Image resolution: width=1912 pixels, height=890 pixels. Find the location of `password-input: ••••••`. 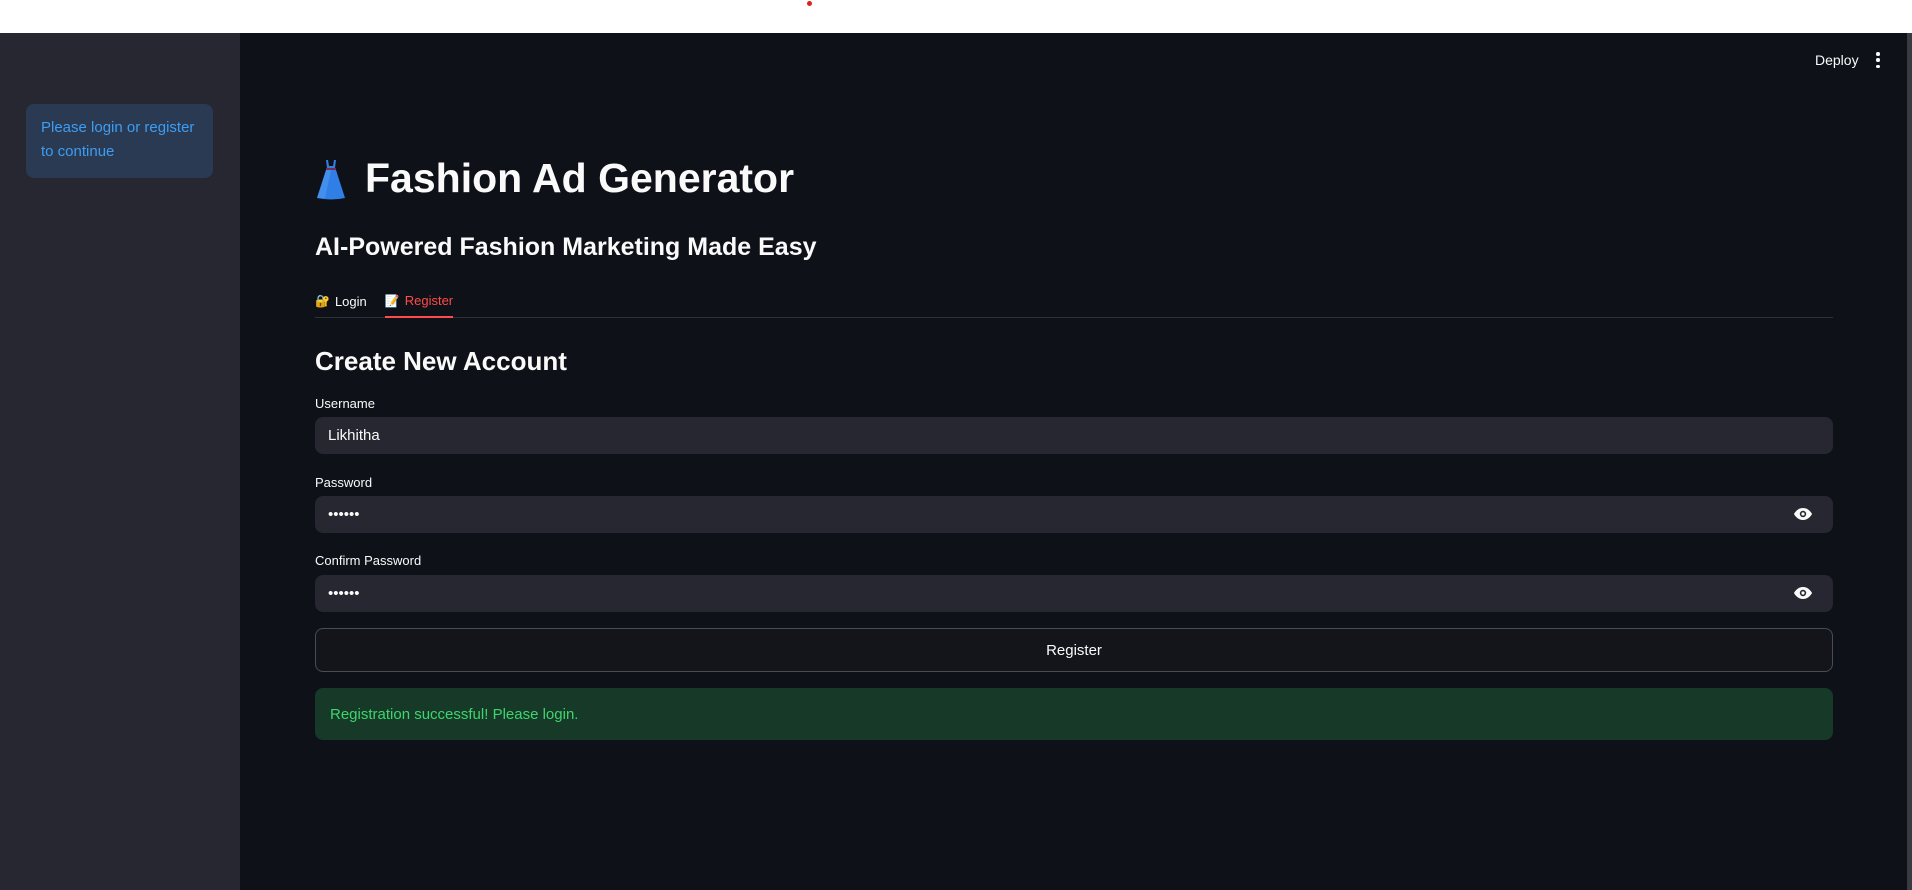

password-input: •••••• is located at coordinates (1074, 514).